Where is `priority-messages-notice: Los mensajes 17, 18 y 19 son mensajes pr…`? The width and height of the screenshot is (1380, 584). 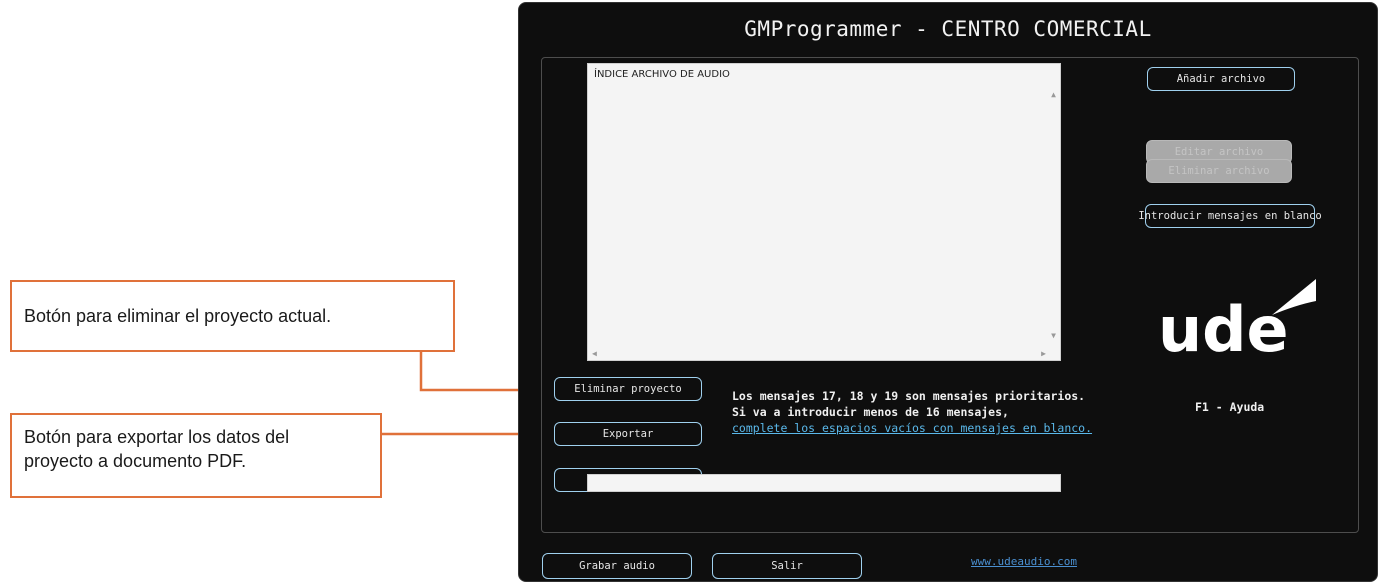
priority-messages-notice: Los mensajes 17, 18 y 19 son mensajes pr… is located at coordinates (912, 412).